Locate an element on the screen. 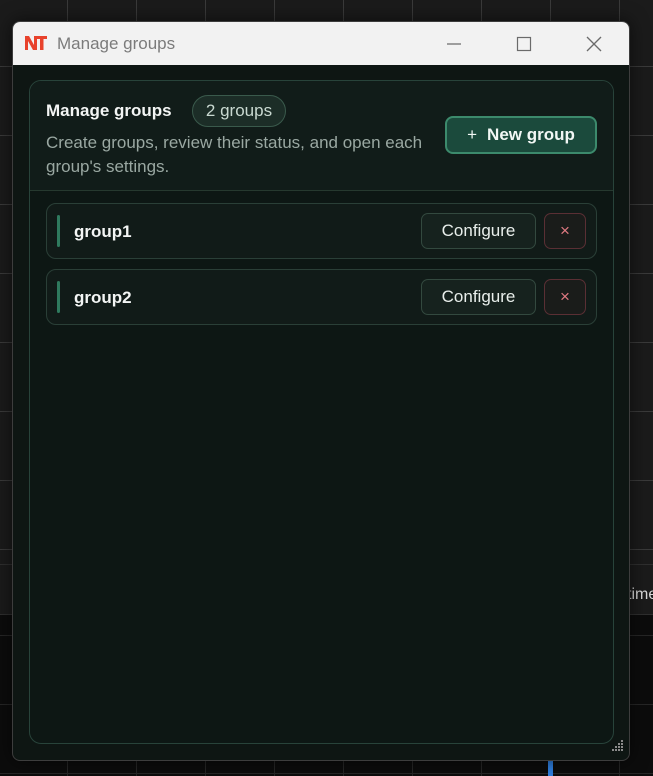 This screenshot has height=776, width=653. background-time-label: time is located at coordinates (640, 594).